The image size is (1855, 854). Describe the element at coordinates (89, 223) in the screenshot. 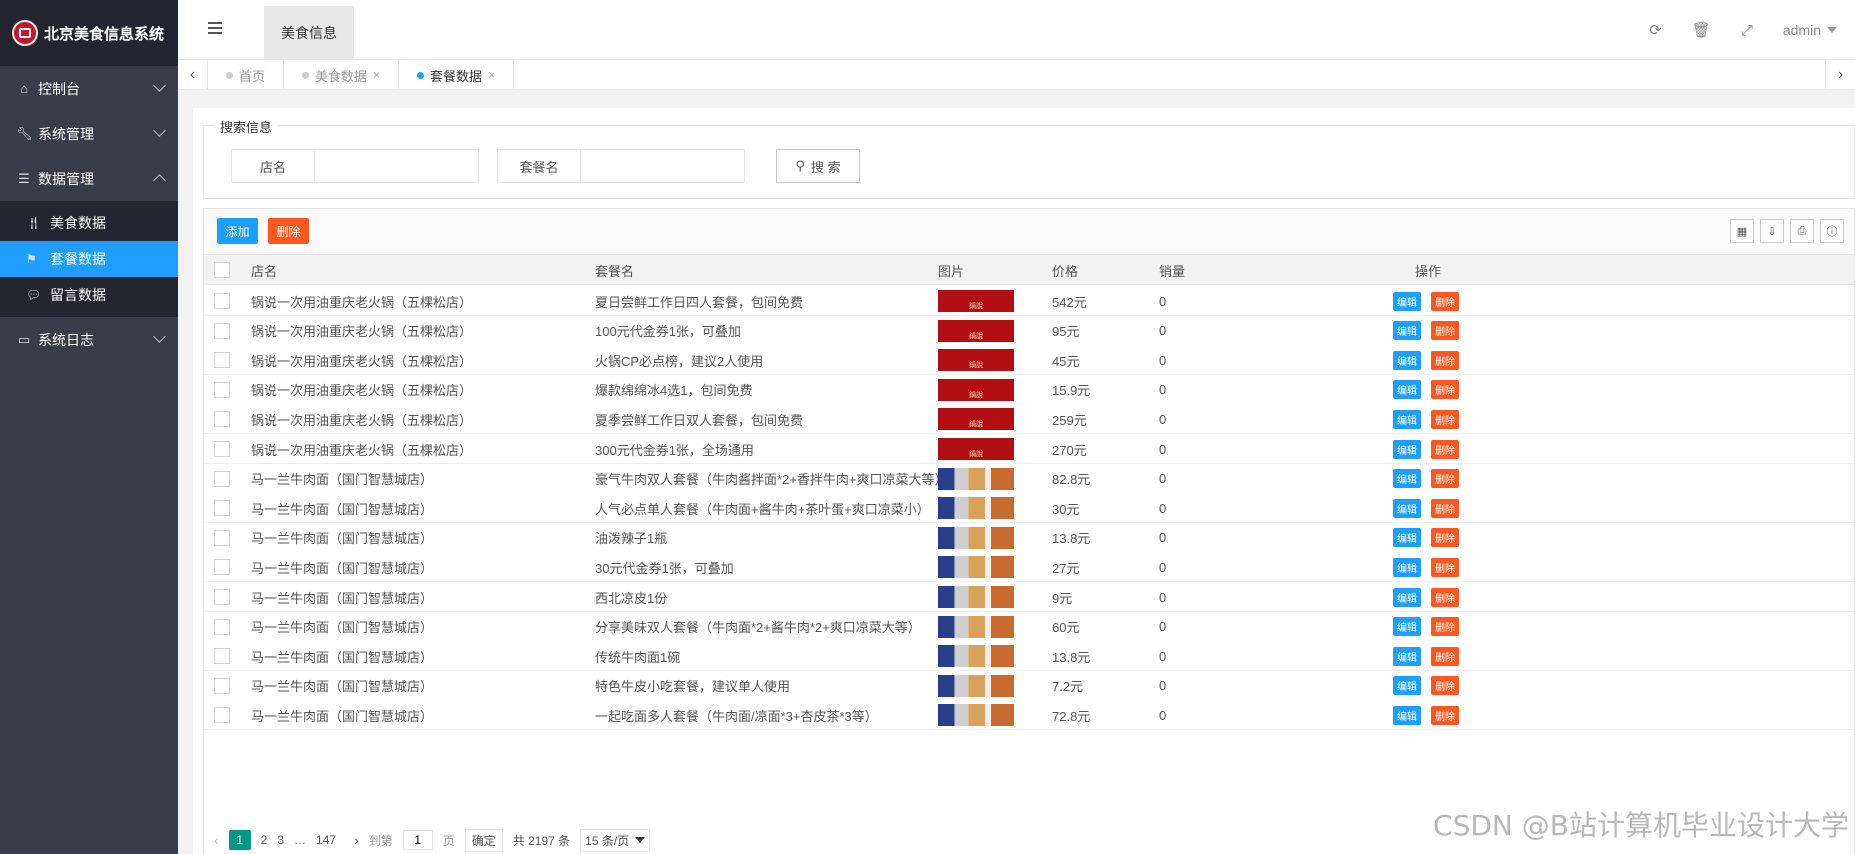

I see `sidebar-item-food-data: 🍴︎ 美食数据` at that location.